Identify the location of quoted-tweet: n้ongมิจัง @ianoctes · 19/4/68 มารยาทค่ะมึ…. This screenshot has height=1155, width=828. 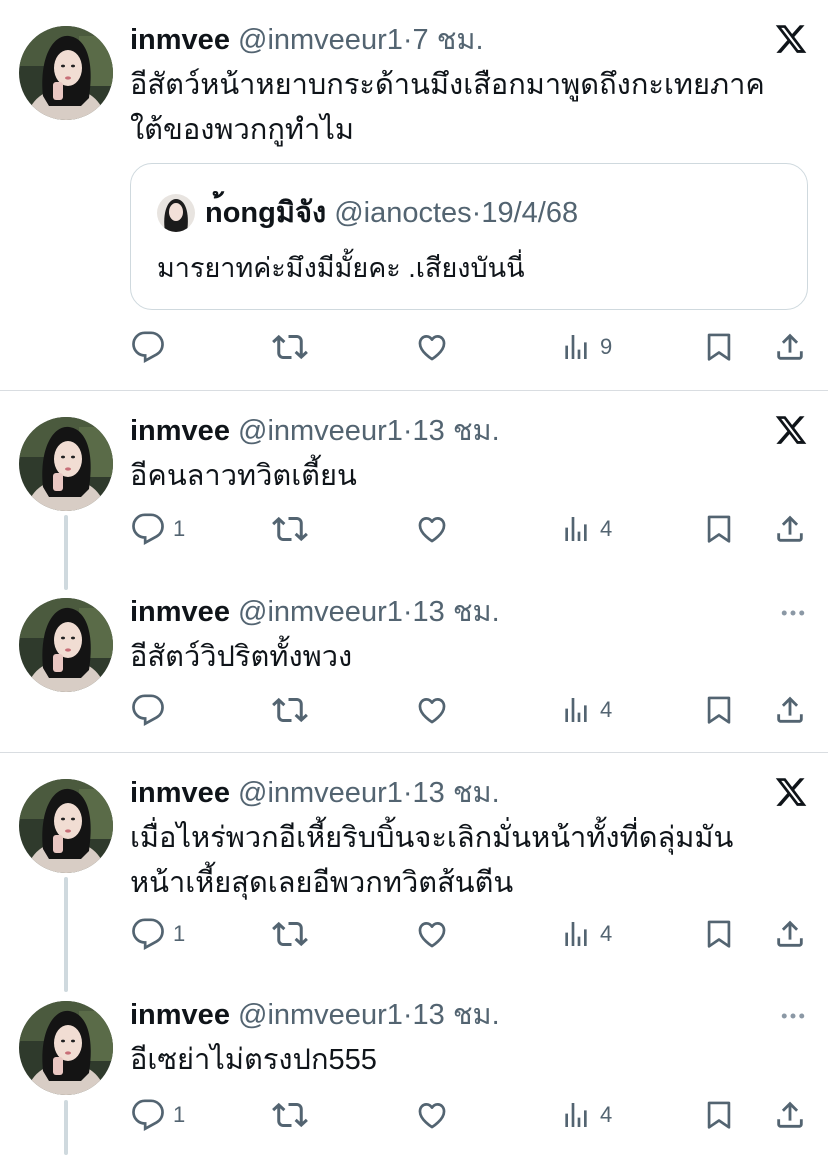
(469, 236).